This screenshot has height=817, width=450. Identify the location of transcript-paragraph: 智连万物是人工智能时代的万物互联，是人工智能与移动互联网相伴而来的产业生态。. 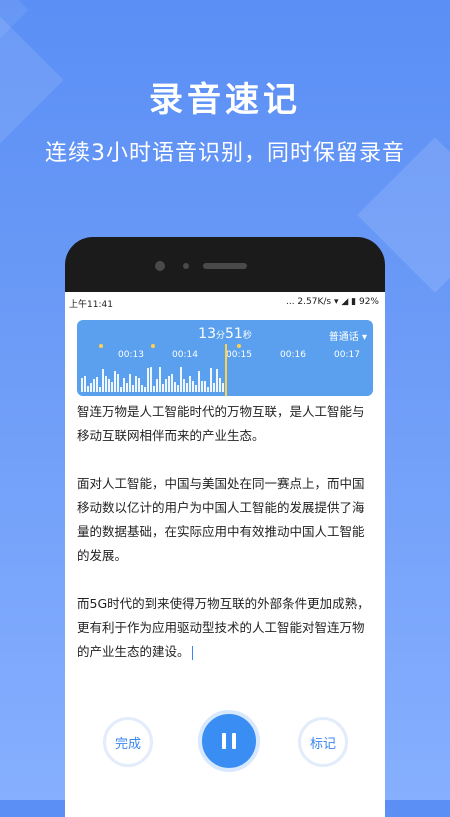
(221, 423).